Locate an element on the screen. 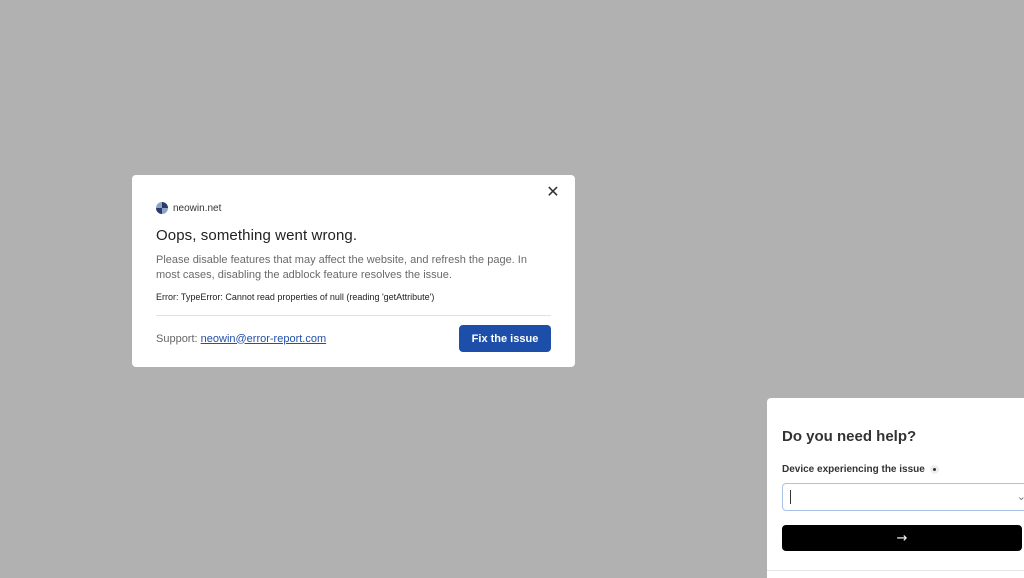 The image size is (1024, 578). support-label: Support: is located at coordinates (178, 338).